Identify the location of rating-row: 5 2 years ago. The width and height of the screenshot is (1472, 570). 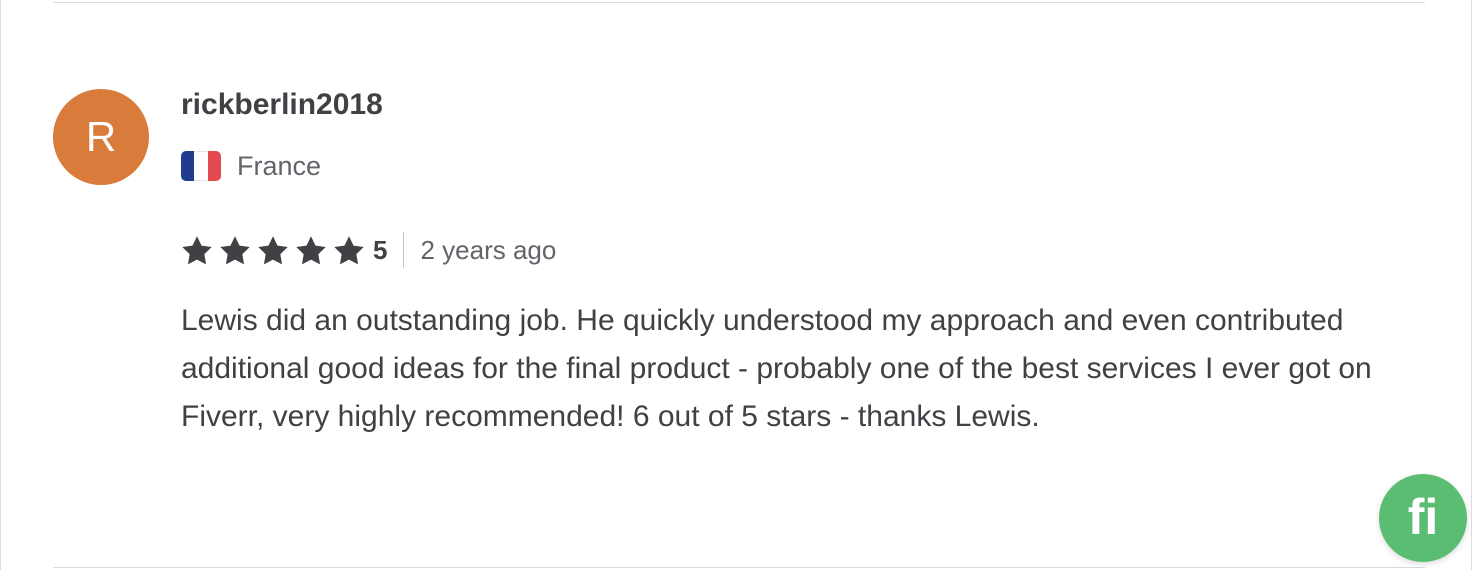
(368, 250).